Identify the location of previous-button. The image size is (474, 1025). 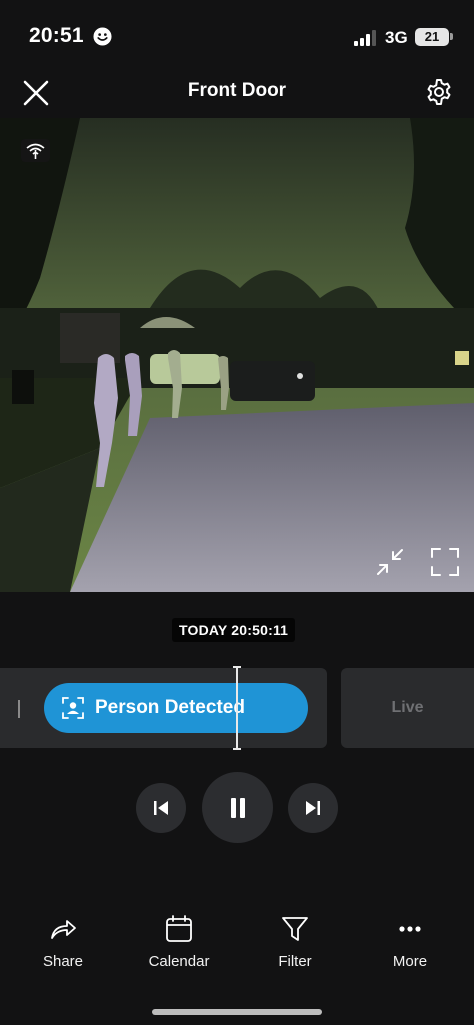
(161, 808).